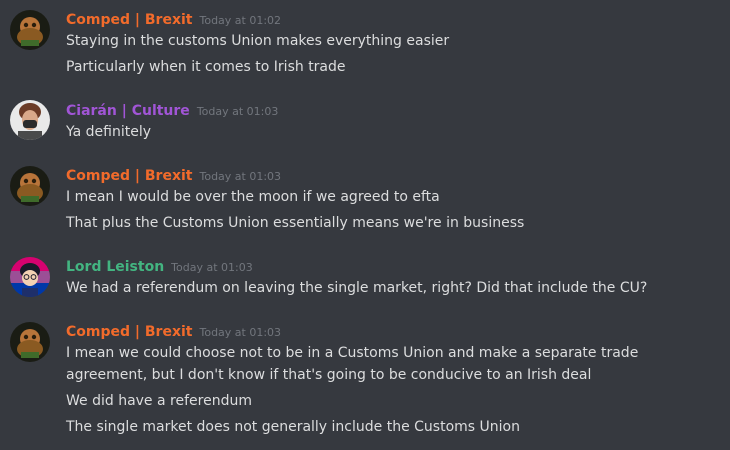 The image size is (730, 450). What do you see at coordinates (128, 111) in the screenshot?
I see `username: Ciarán | Culture` at bounding box center [128, 111].